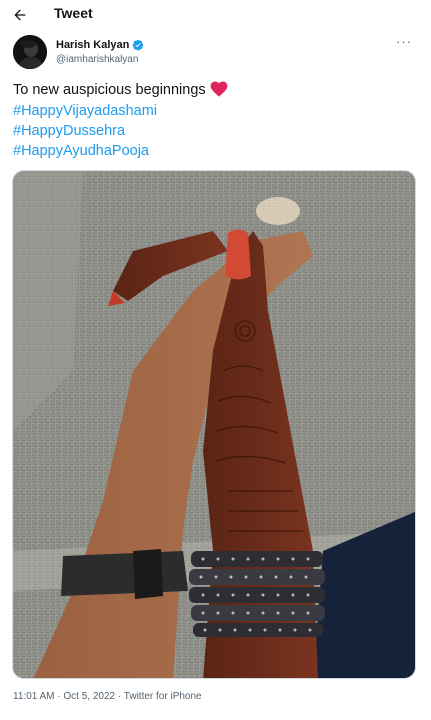 This screenshot has width=431, height=720. I want to click on arrow-left-icon, so click(20, 15).